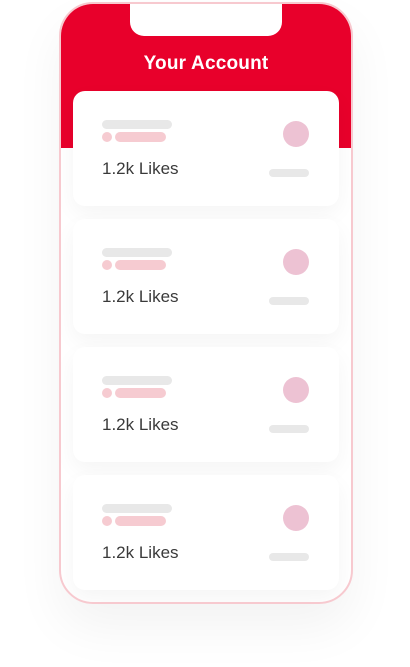 The width and height of the screenshot is (410, 667). What do you see at coordinates (206, 20) in the screenshot?
I see `phone-notch` at bounding box center [206, 20].